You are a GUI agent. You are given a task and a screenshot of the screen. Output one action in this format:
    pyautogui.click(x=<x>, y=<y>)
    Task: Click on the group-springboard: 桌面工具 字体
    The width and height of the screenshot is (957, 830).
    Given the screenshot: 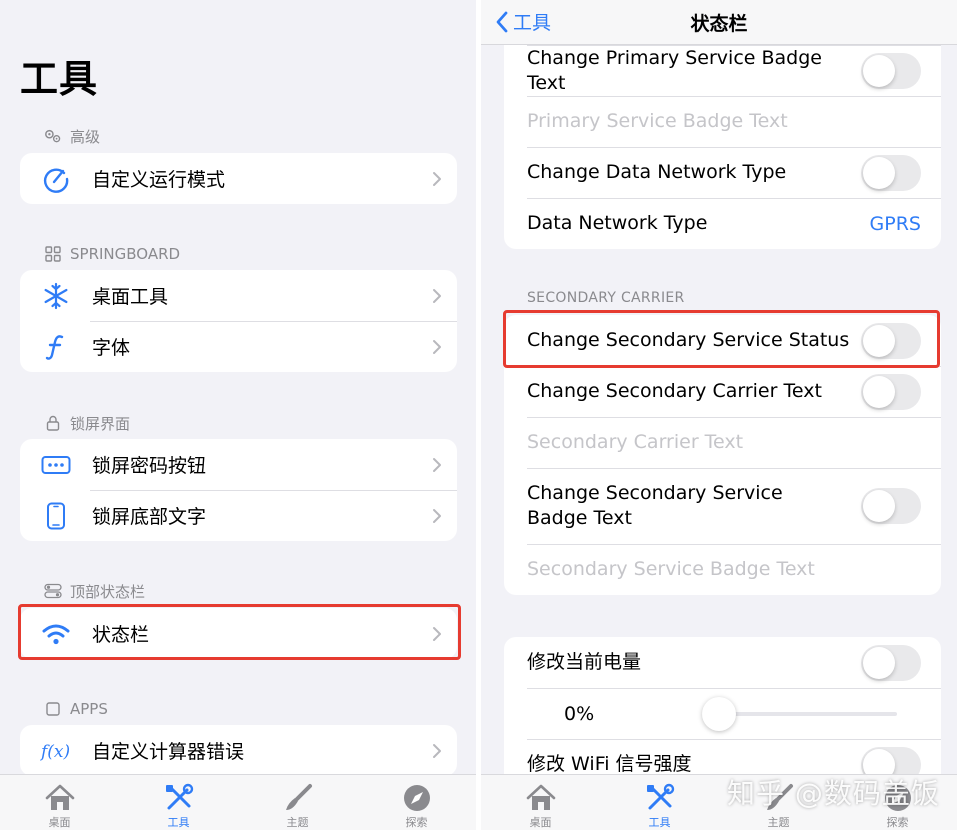 What is the action you would take?
    pyautogui.click(x=238, y=321)
    